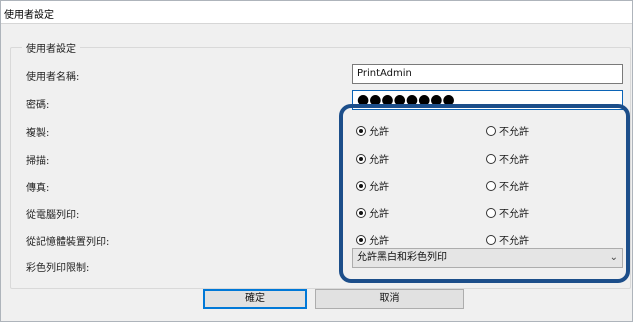 The width and height of the screenshot is (633, 322). I want to click on title-bar: 使用者設定, so click(316, 12).